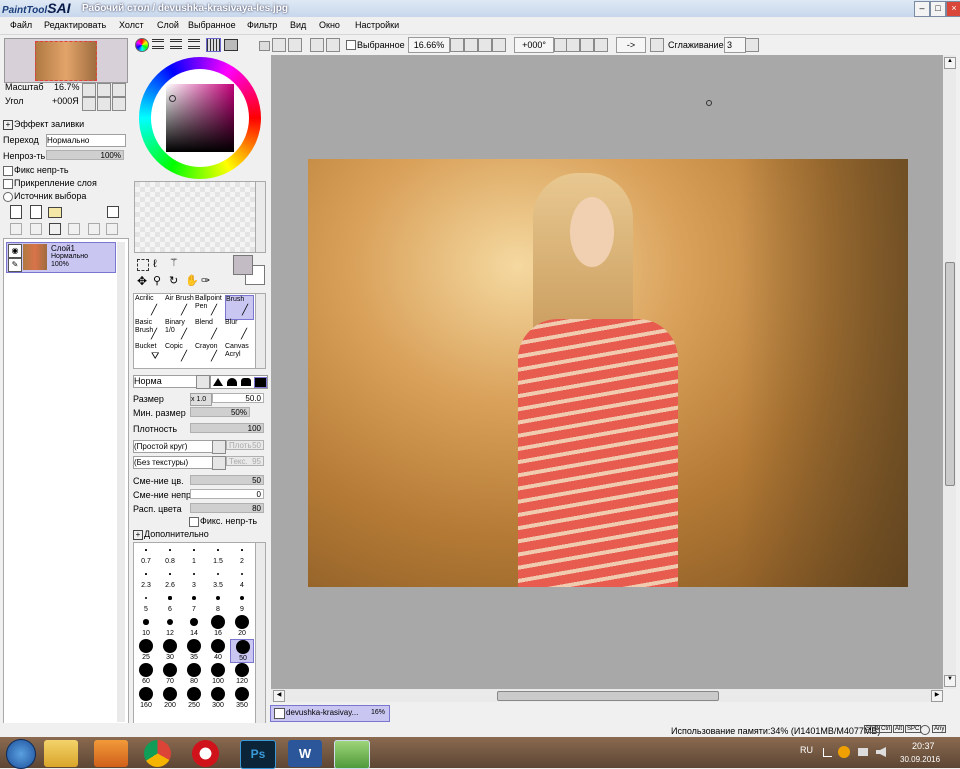  I want to click on foreground-color-swatch, so click(243, 265).